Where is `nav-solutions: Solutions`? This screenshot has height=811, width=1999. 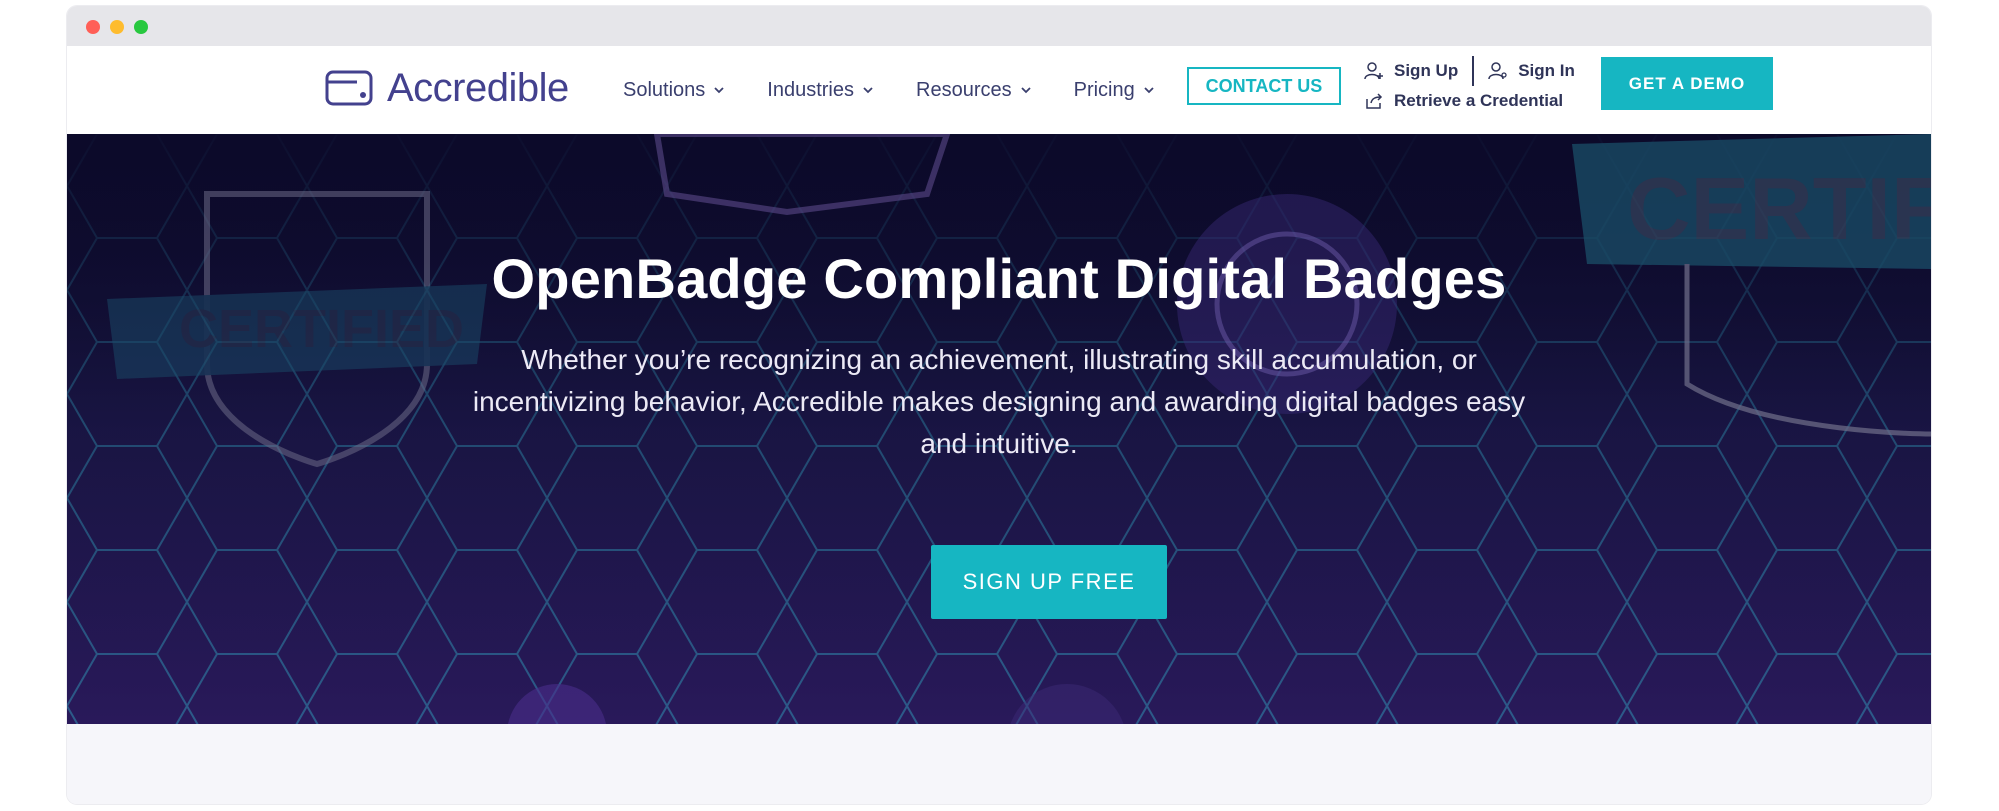 nav-solutions: Solutions is located at coordinates (674, 90).